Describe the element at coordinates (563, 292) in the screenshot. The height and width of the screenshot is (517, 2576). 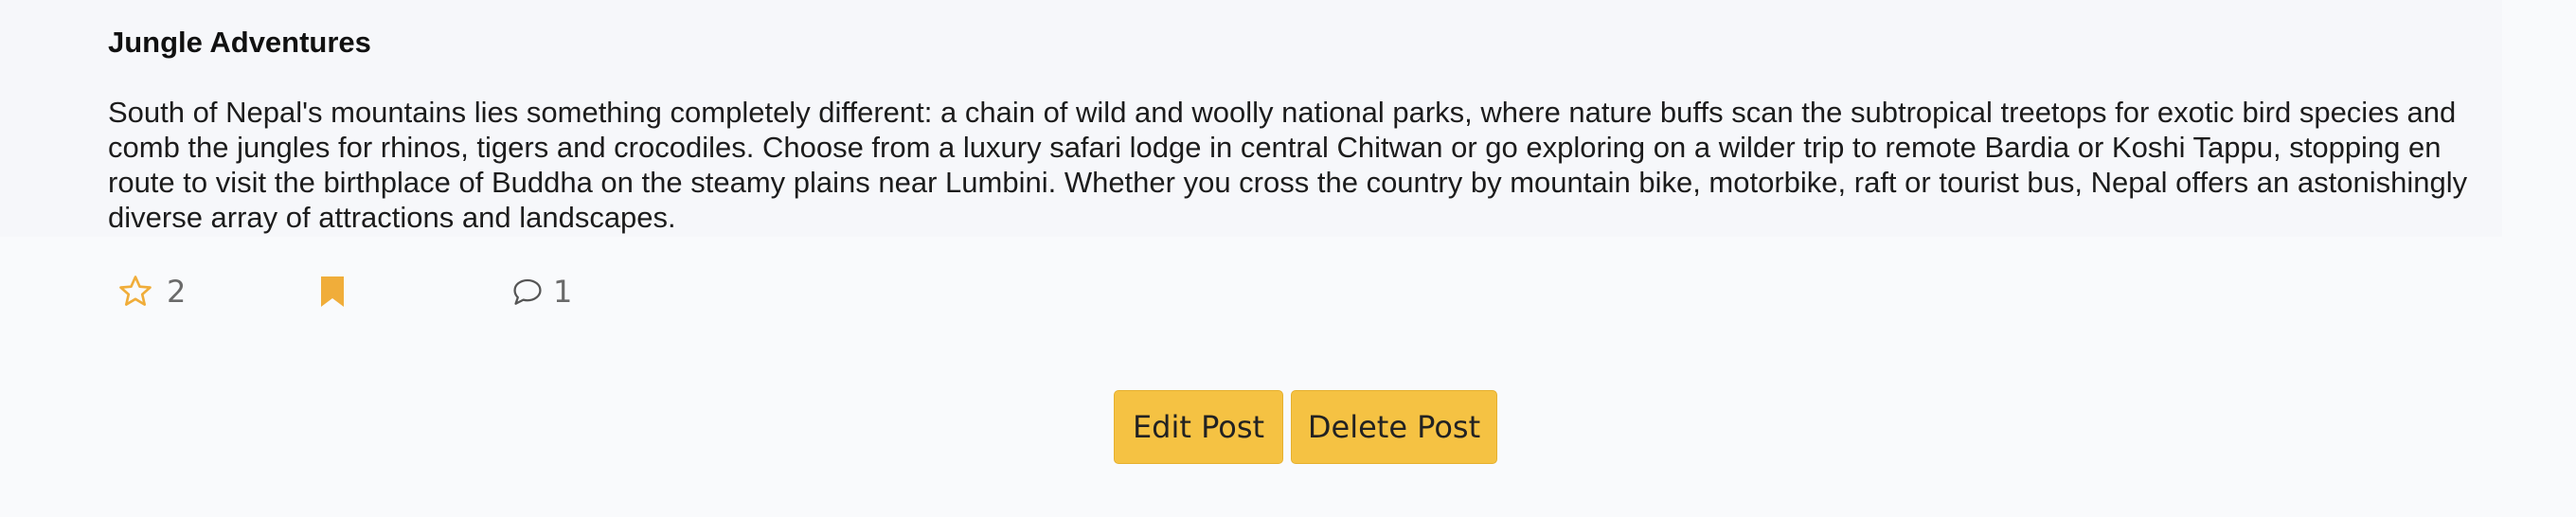
I see `comment-count: 1` at that location.